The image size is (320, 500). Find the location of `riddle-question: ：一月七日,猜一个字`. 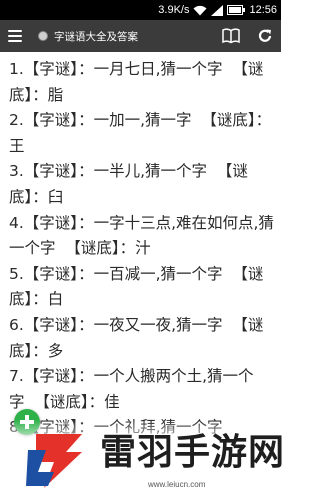

riddle-question: ：一月七日,猜一个字 is located at coordinates (150, 69).